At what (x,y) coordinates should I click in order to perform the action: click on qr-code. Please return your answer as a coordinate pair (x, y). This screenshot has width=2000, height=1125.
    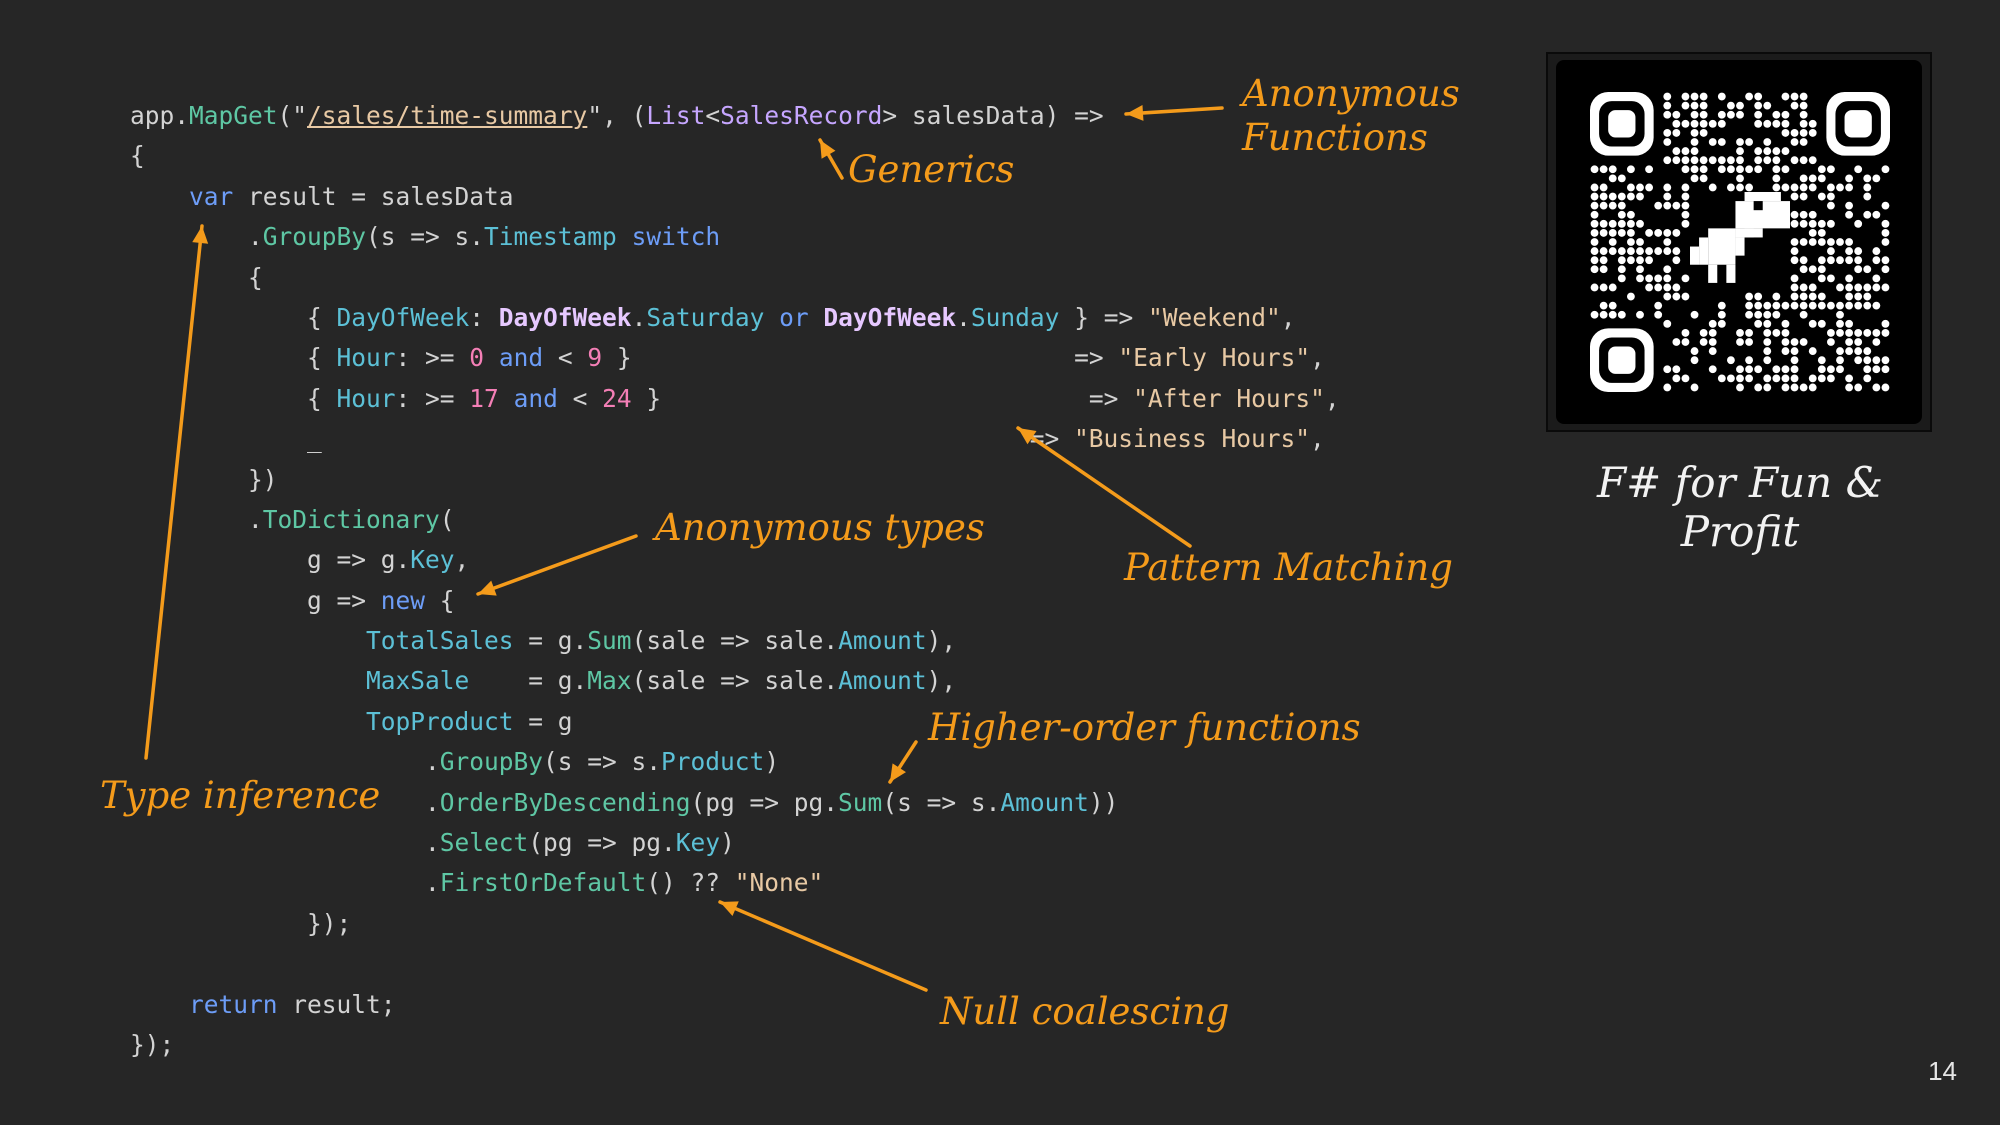
    Looking at the image, I should click on (1740, 242).